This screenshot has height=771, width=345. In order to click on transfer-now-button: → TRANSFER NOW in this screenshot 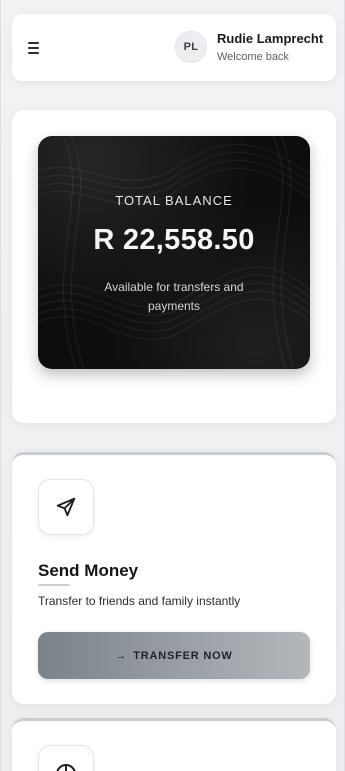, I will do `click(174, 655)`.